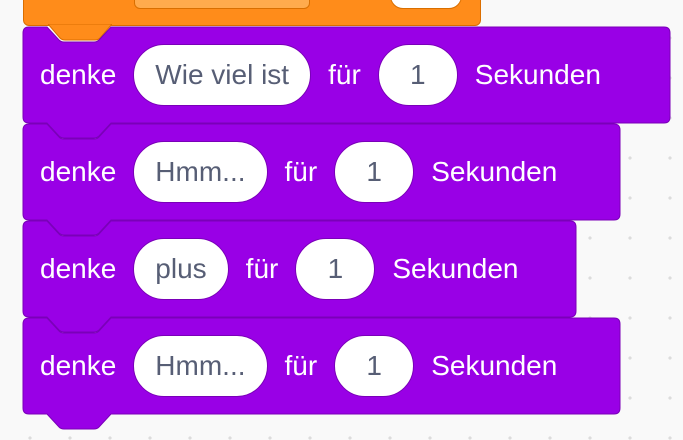  I want to click on previous-block-reporter, so click(426, 4).